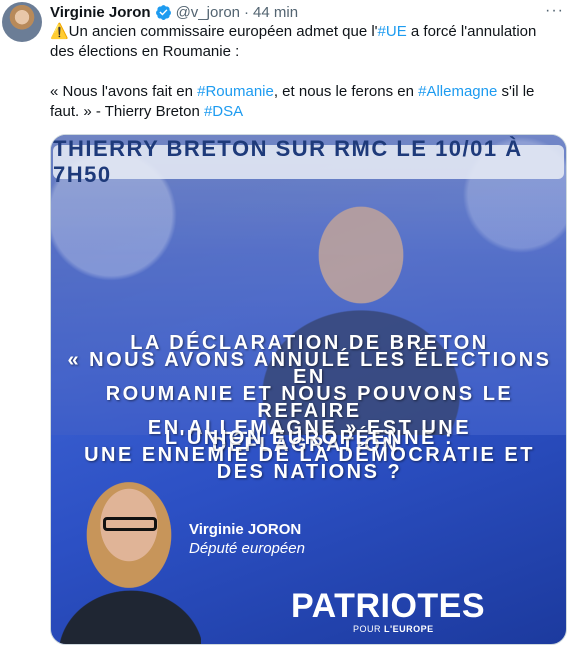  What do you see at coordinates (309, 368) in the screenshot?
I see `quote-line: « NOUS AVONS ANNULÉ LES ÉLECTIONS EN` at bounding box center [309, 368].